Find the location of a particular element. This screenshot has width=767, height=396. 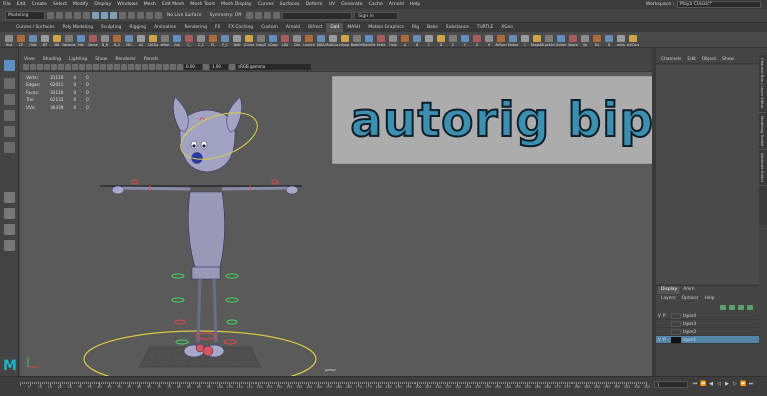

shelf-button: TrackFix is located at coordinates (369, 39).